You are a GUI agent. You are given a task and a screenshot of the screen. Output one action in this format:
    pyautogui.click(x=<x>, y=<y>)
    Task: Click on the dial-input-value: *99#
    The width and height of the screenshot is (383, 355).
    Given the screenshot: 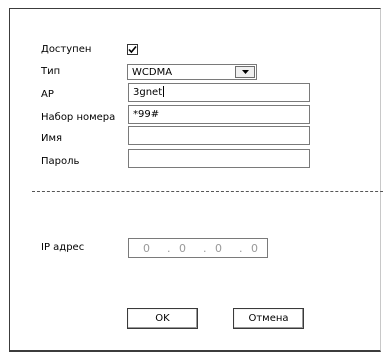 What is the action you would take?
    pyautogui.click(x=146, y=114)
    